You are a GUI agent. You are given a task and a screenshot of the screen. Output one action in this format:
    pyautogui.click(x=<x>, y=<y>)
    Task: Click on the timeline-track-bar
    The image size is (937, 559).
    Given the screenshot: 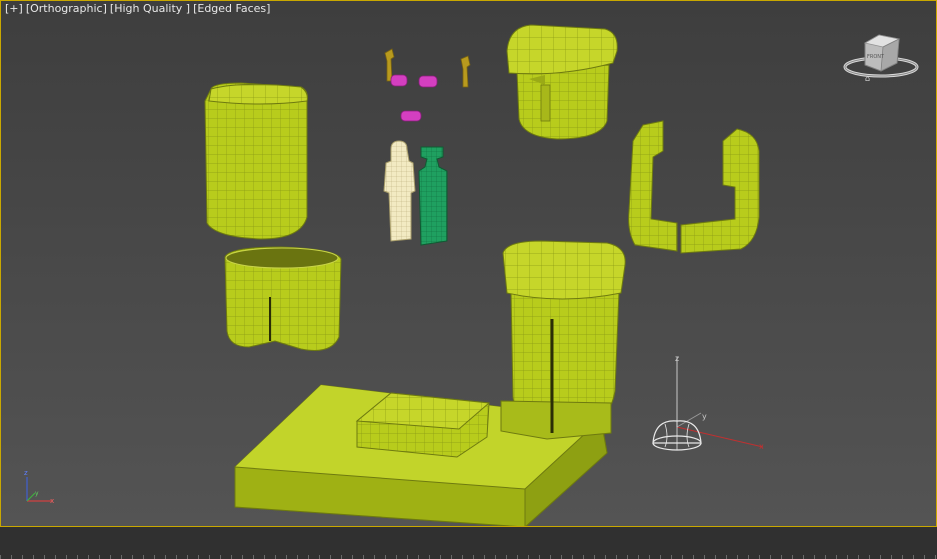 What is the action you would take?
    pyautogui.click(x=468, y=543)
    